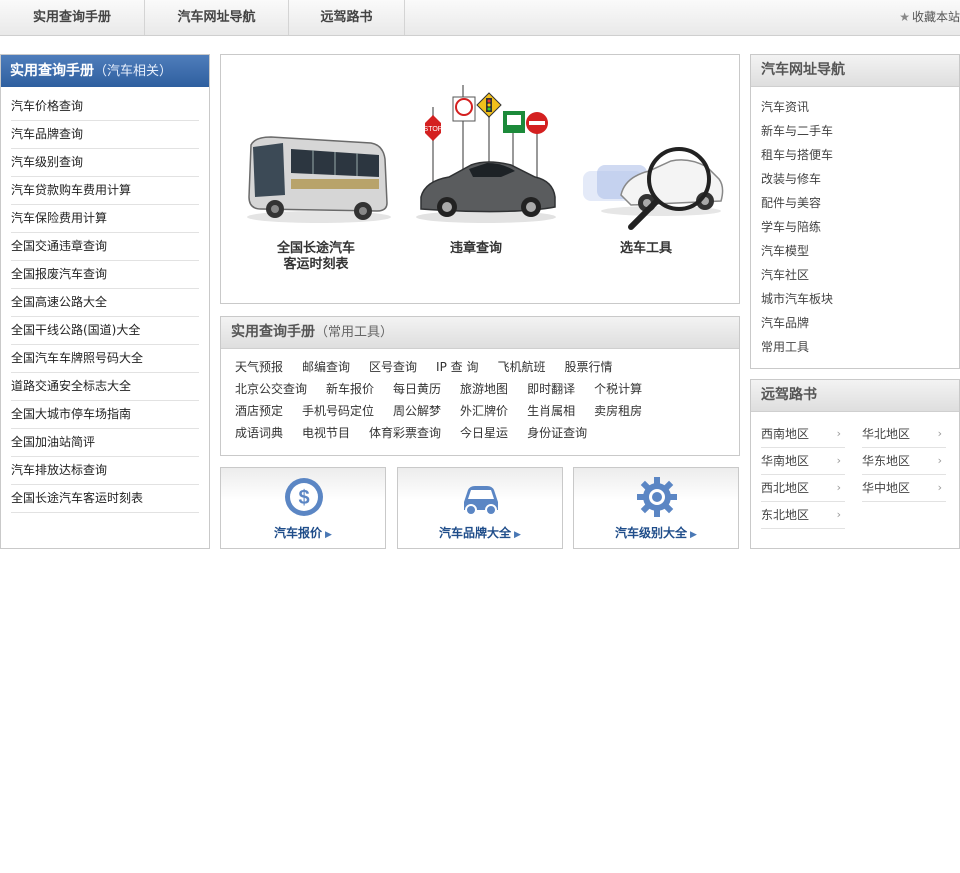 The height and width of the screenshot is (873, 960). Describe the element at coordinates (105, 275) in the screenshot. I see `left-link-item: 全国报废汽车查询` at that location.